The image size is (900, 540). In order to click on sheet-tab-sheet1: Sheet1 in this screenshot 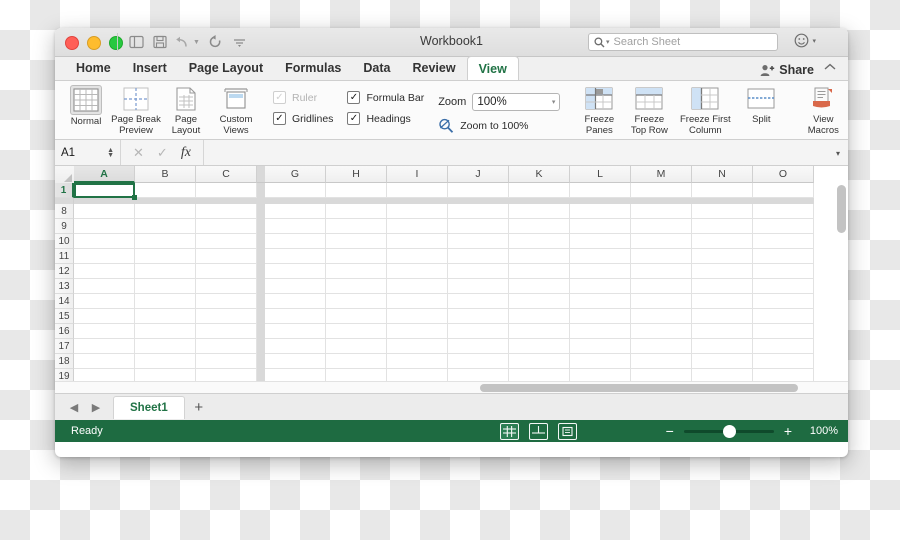, I will do `click(149, 407)`.